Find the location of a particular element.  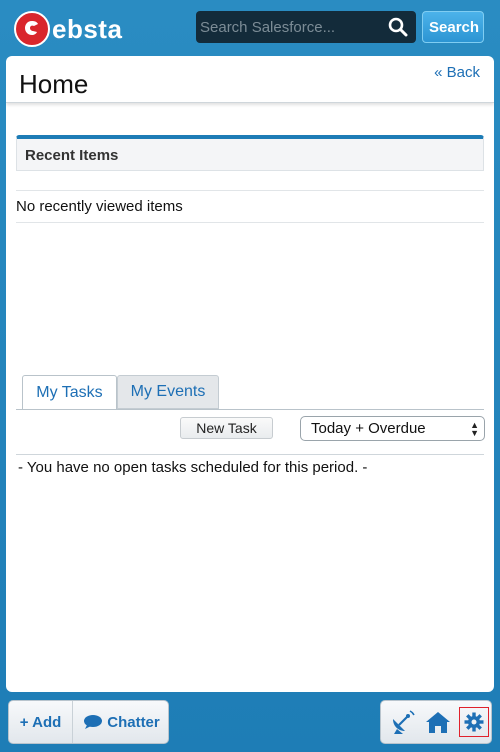

page-title: Home is located at coordinates (54, 84).